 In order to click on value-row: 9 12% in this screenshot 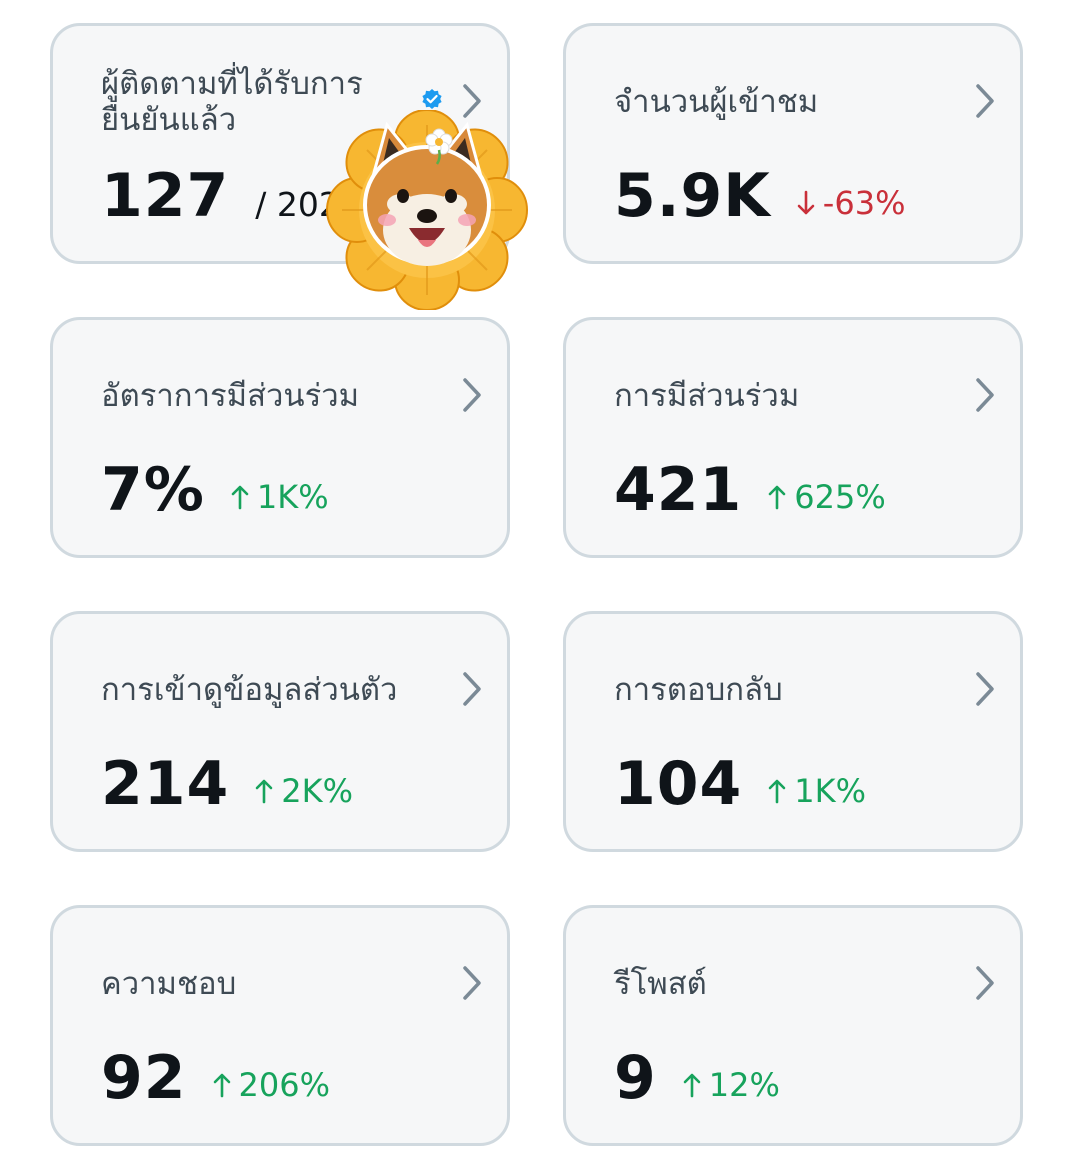, I will do `click(697, 1078)`.